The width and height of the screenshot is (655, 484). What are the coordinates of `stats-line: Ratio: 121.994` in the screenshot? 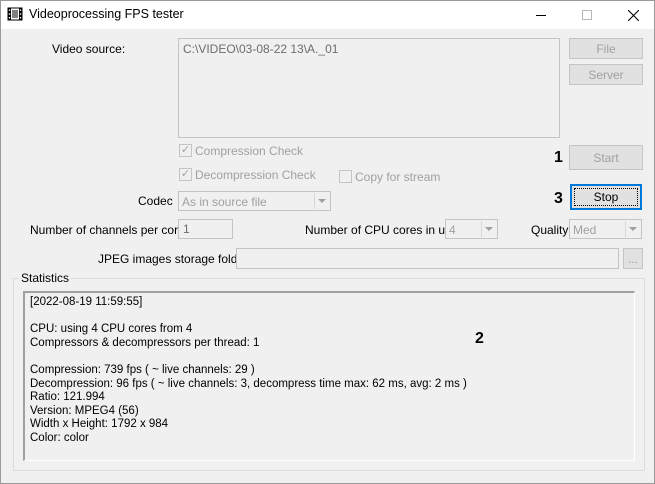 It's located at (67, 397).